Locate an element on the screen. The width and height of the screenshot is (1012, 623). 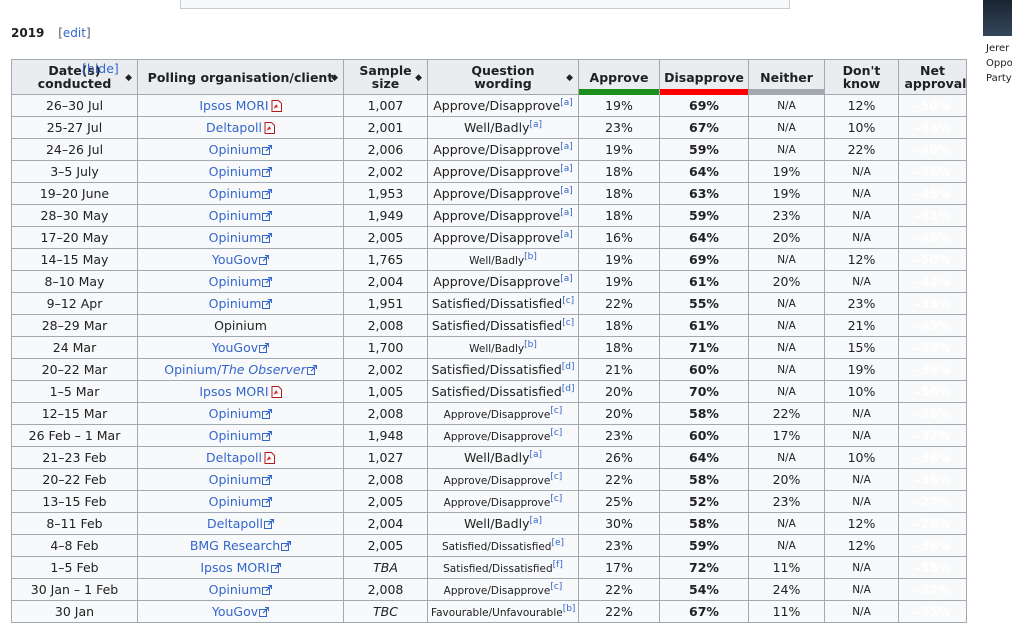
cell-sample: 2,006 is located at coordinates (385, 149).